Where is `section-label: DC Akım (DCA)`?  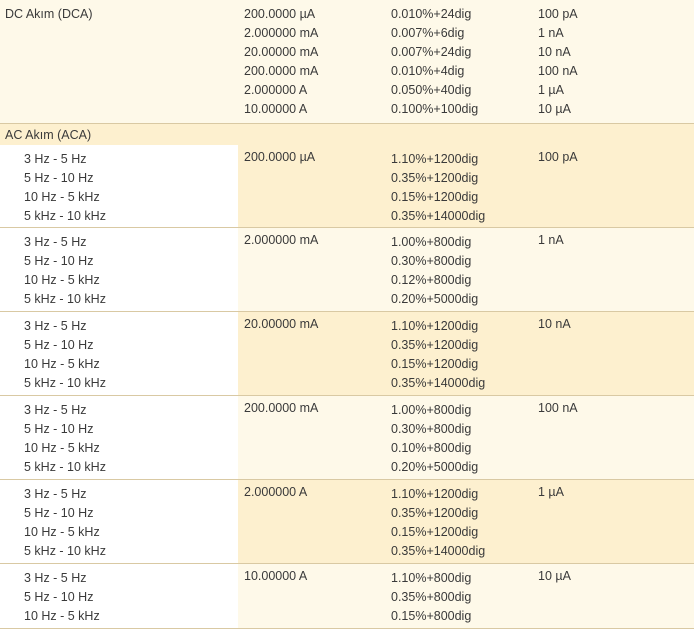 section-label: DC Akım (DCA) is located at coordinates (49, 14).